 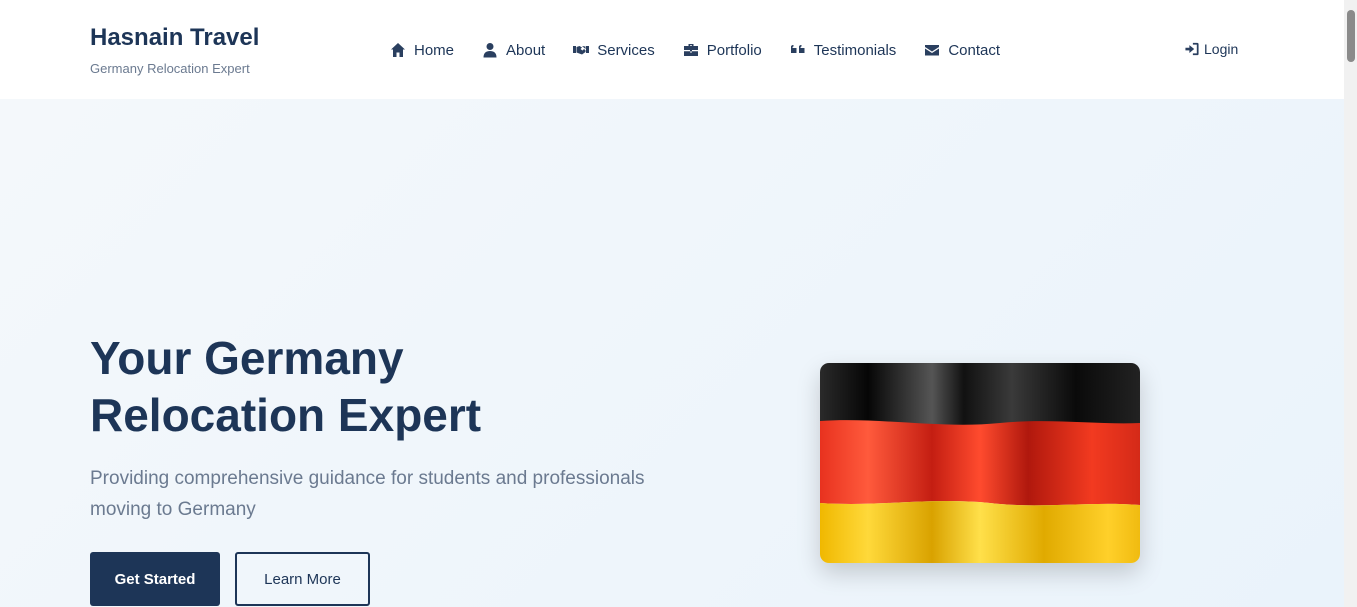 What do you see at coordinates (302, 579) in the screenshot?
I see `learn-more-button: Learn More` at bounding box center [302, 579].